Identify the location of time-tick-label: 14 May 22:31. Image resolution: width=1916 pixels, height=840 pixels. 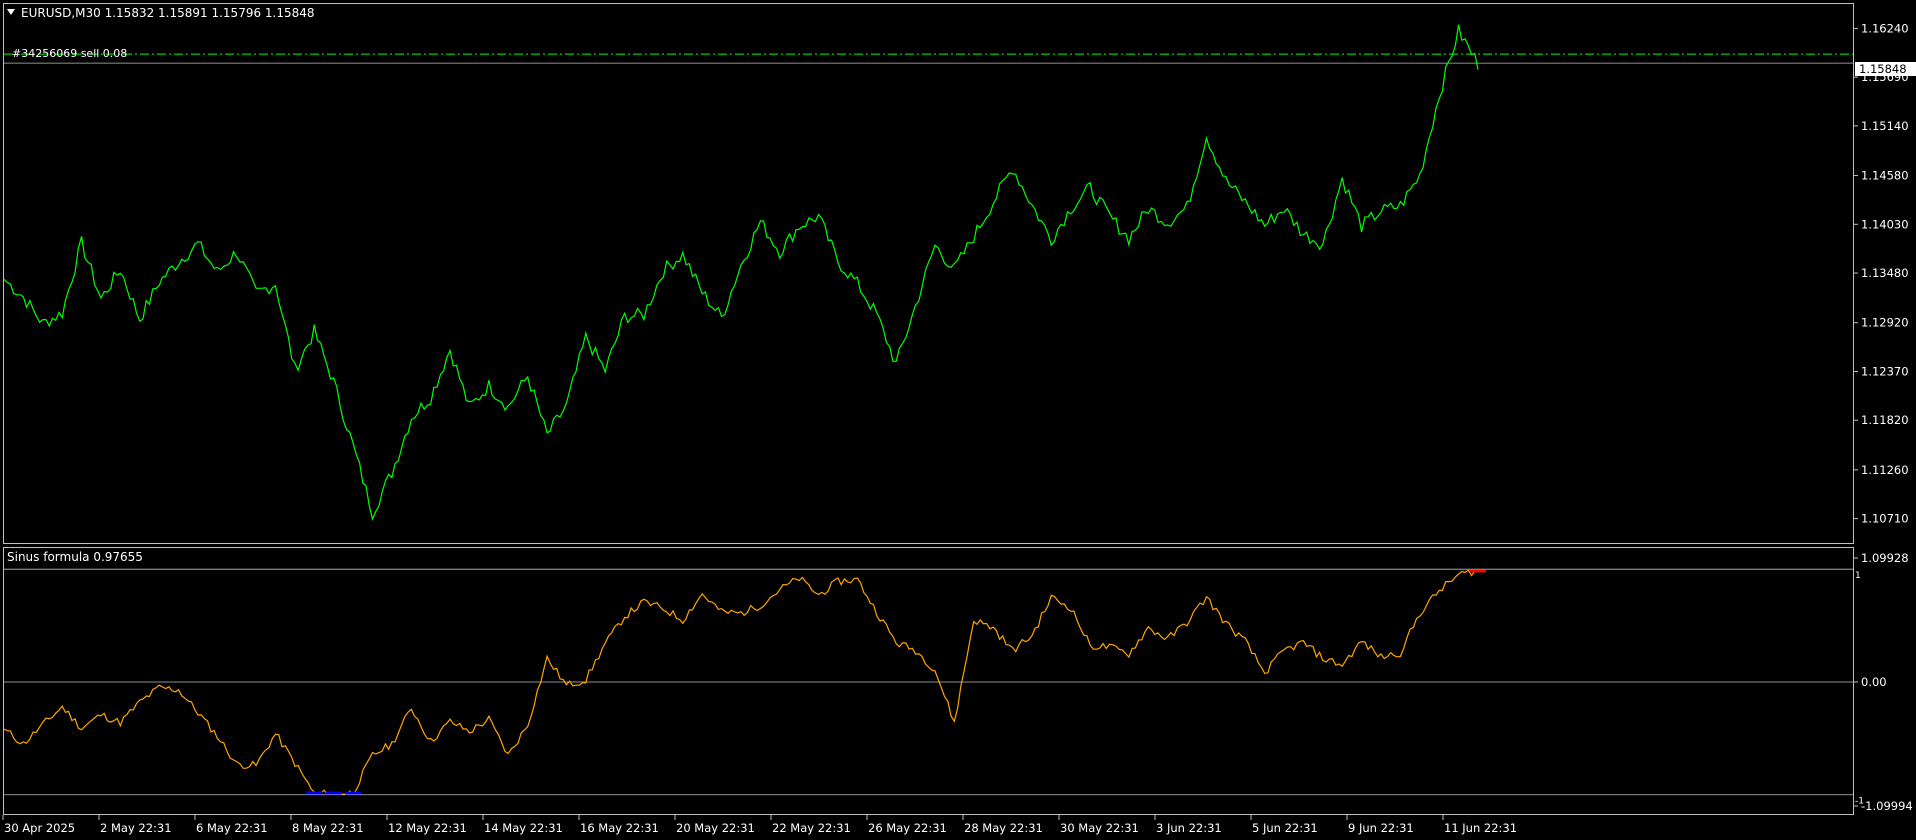
(523, 828).